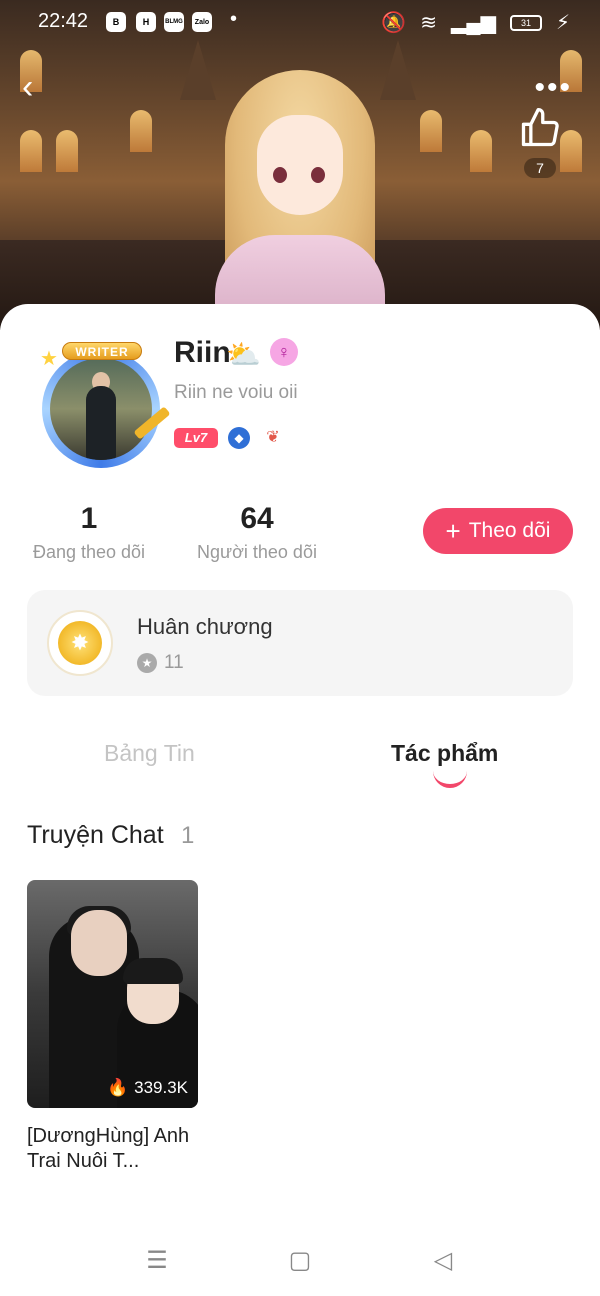  What do you see at coordinates (553, 88) in the screenshot?
I see `more-options-button: •••` at bounding box center [553, 88].